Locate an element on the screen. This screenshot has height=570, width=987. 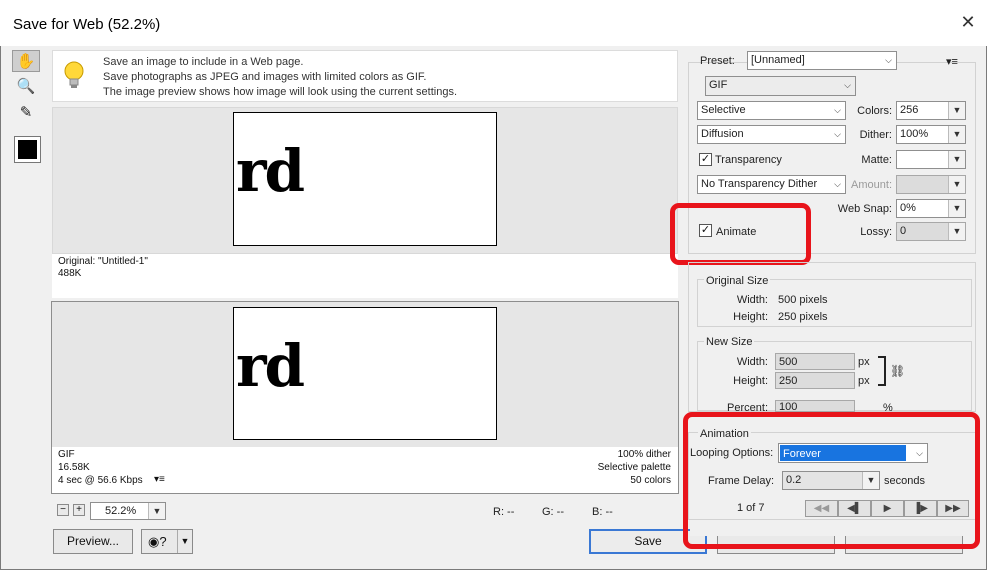
orig-width-label: Width: is located at coordinates (752, 300).